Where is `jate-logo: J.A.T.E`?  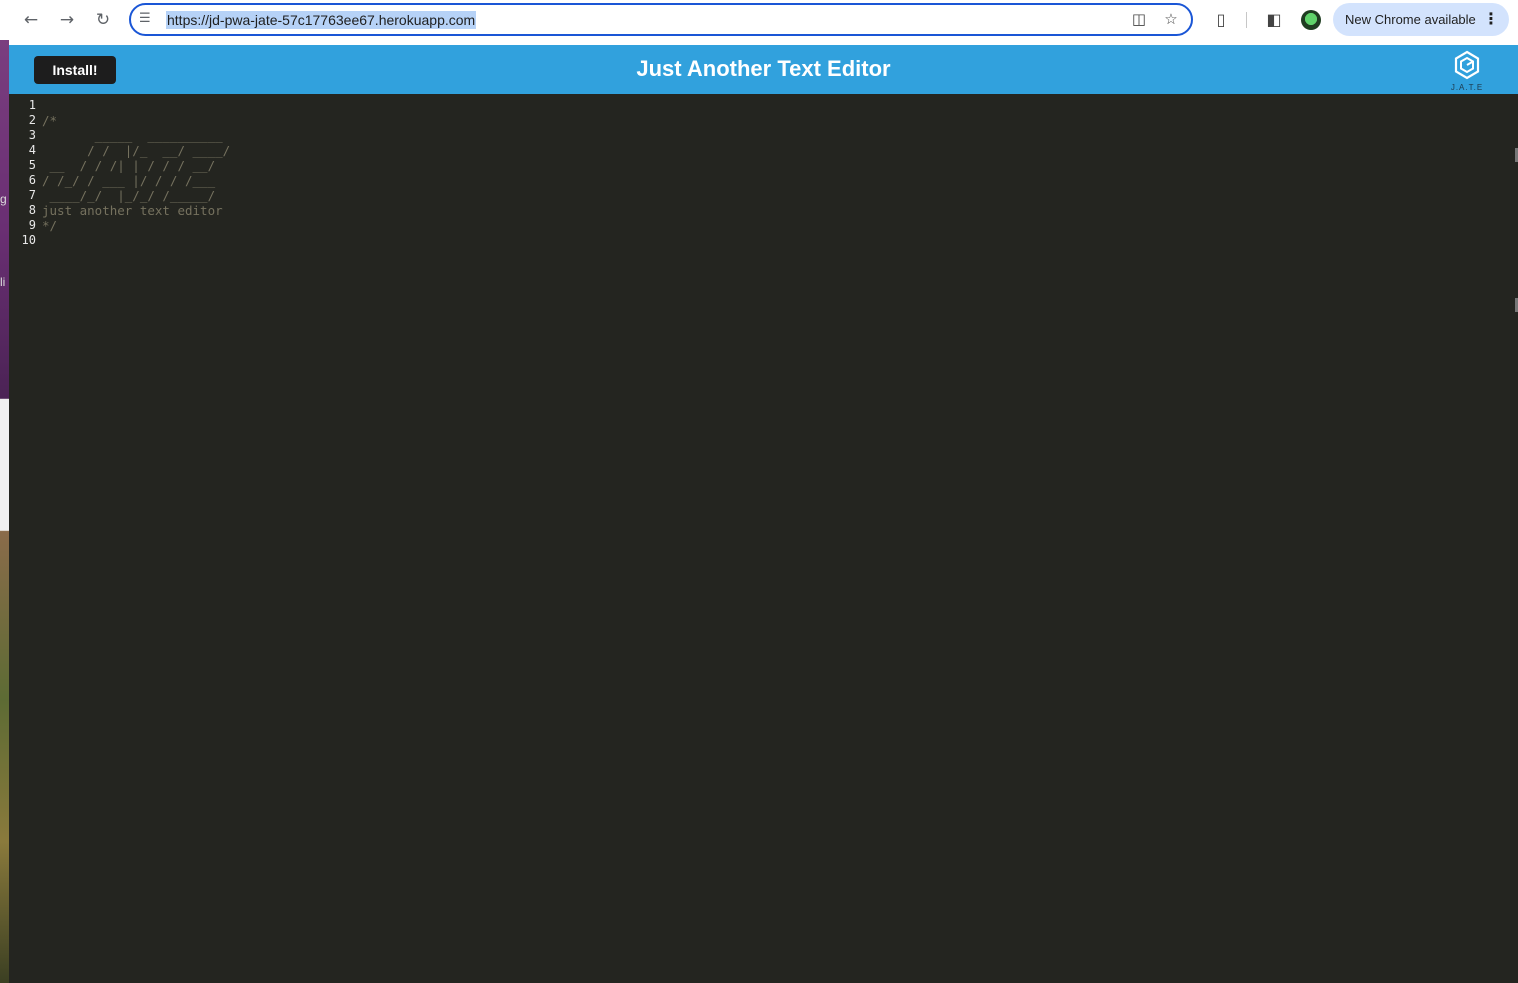
jate-logo: J.A.T.E is located at coordinates (1467, 70).